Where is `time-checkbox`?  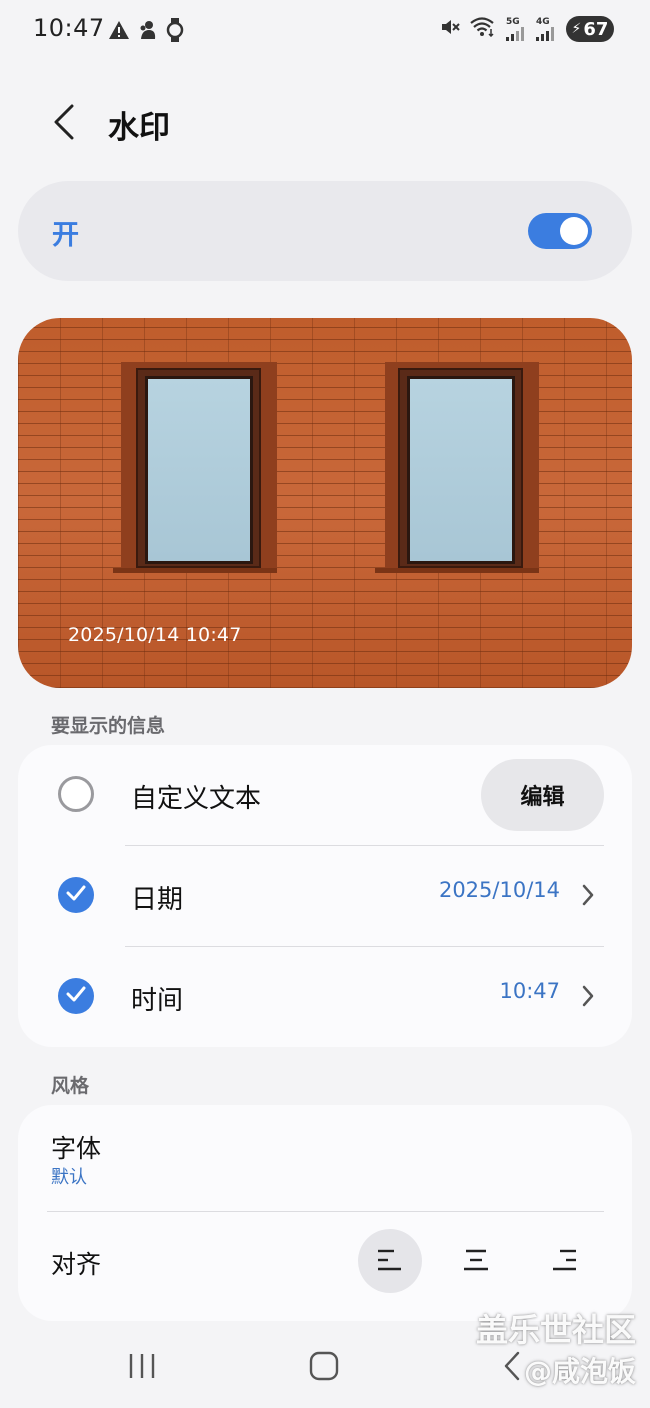 time-checkbox is located at coordinates (76, 996).